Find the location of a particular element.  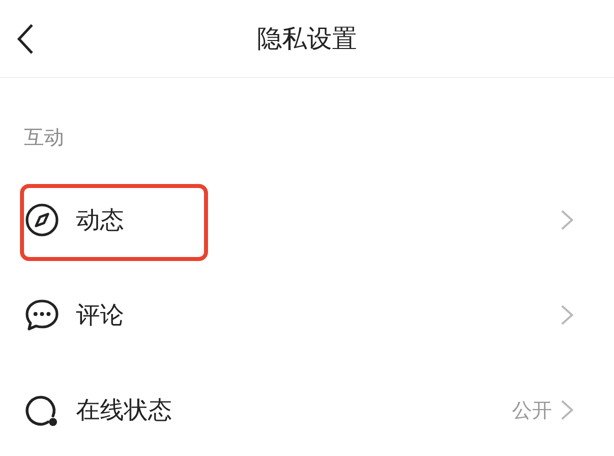

chat-icon is located at coordinates (42, 314).